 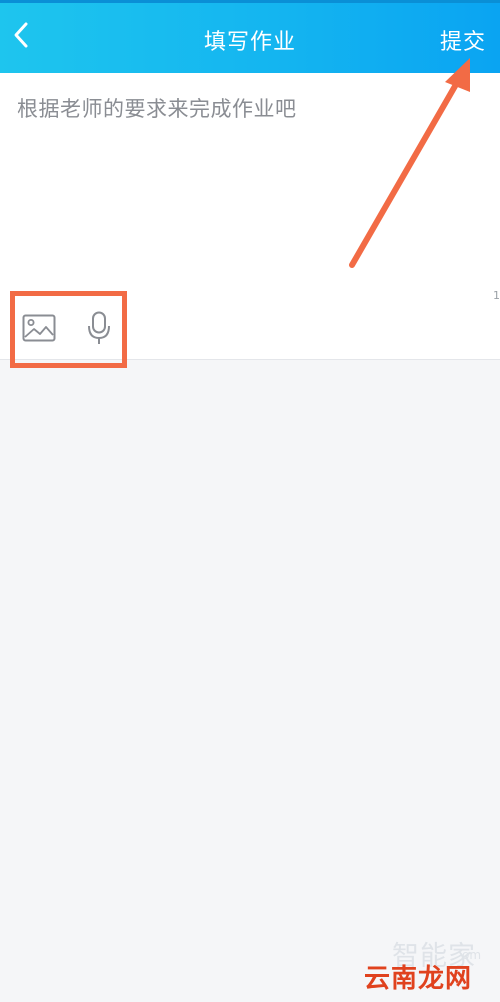 I want to click on editor-placeholder: 根据老师的要求来完成作业吧, so click(x=157, y=109).